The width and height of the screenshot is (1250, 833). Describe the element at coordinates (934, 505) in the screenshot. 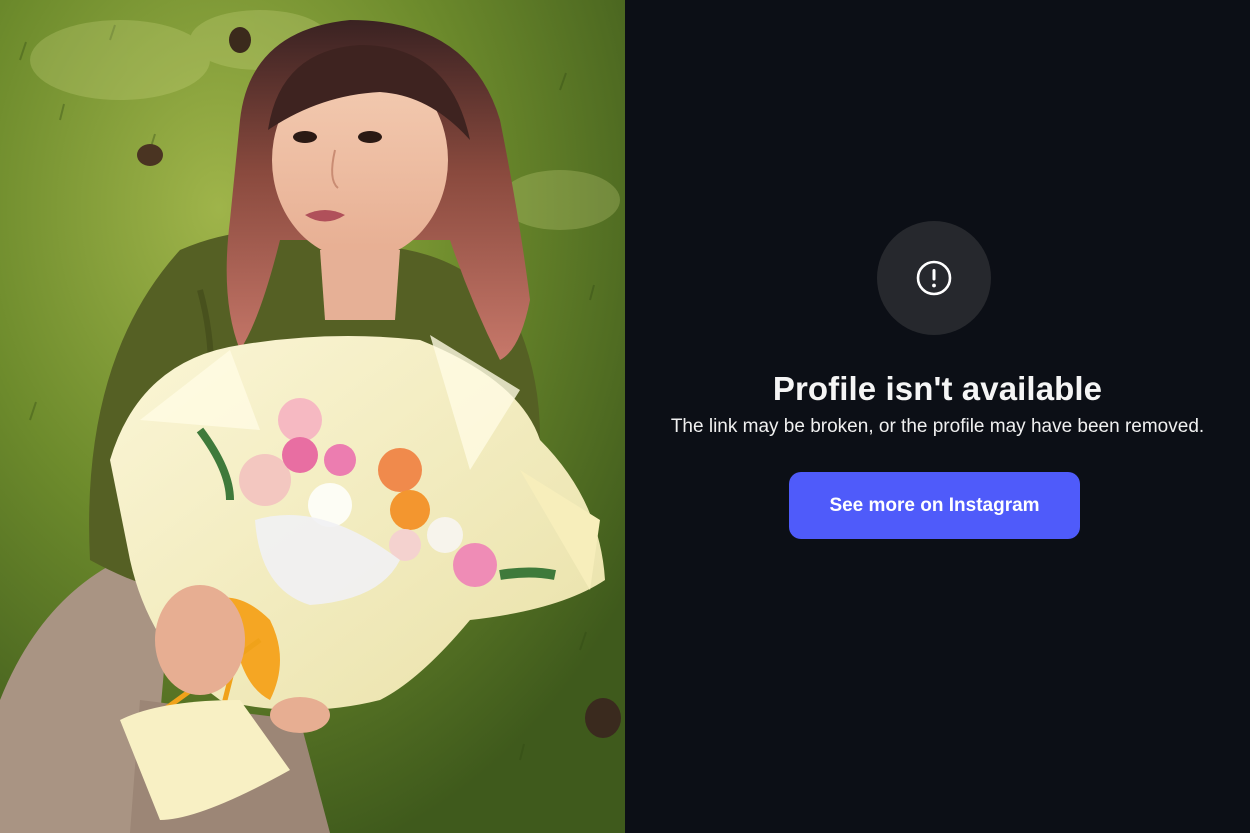

I see `see-more-on-instagram-button: See more on Instagram` at that location.